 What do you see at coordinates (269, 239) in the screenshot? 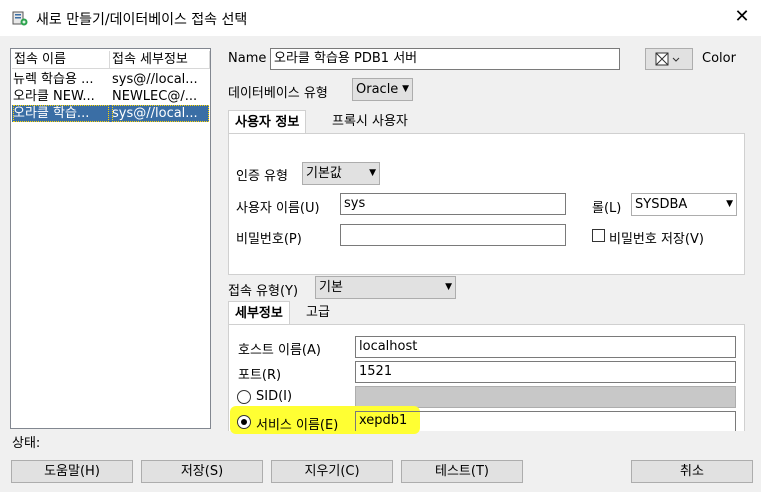
I see `password-label: 비밀번호(P)` at bounding box center [269, 239].